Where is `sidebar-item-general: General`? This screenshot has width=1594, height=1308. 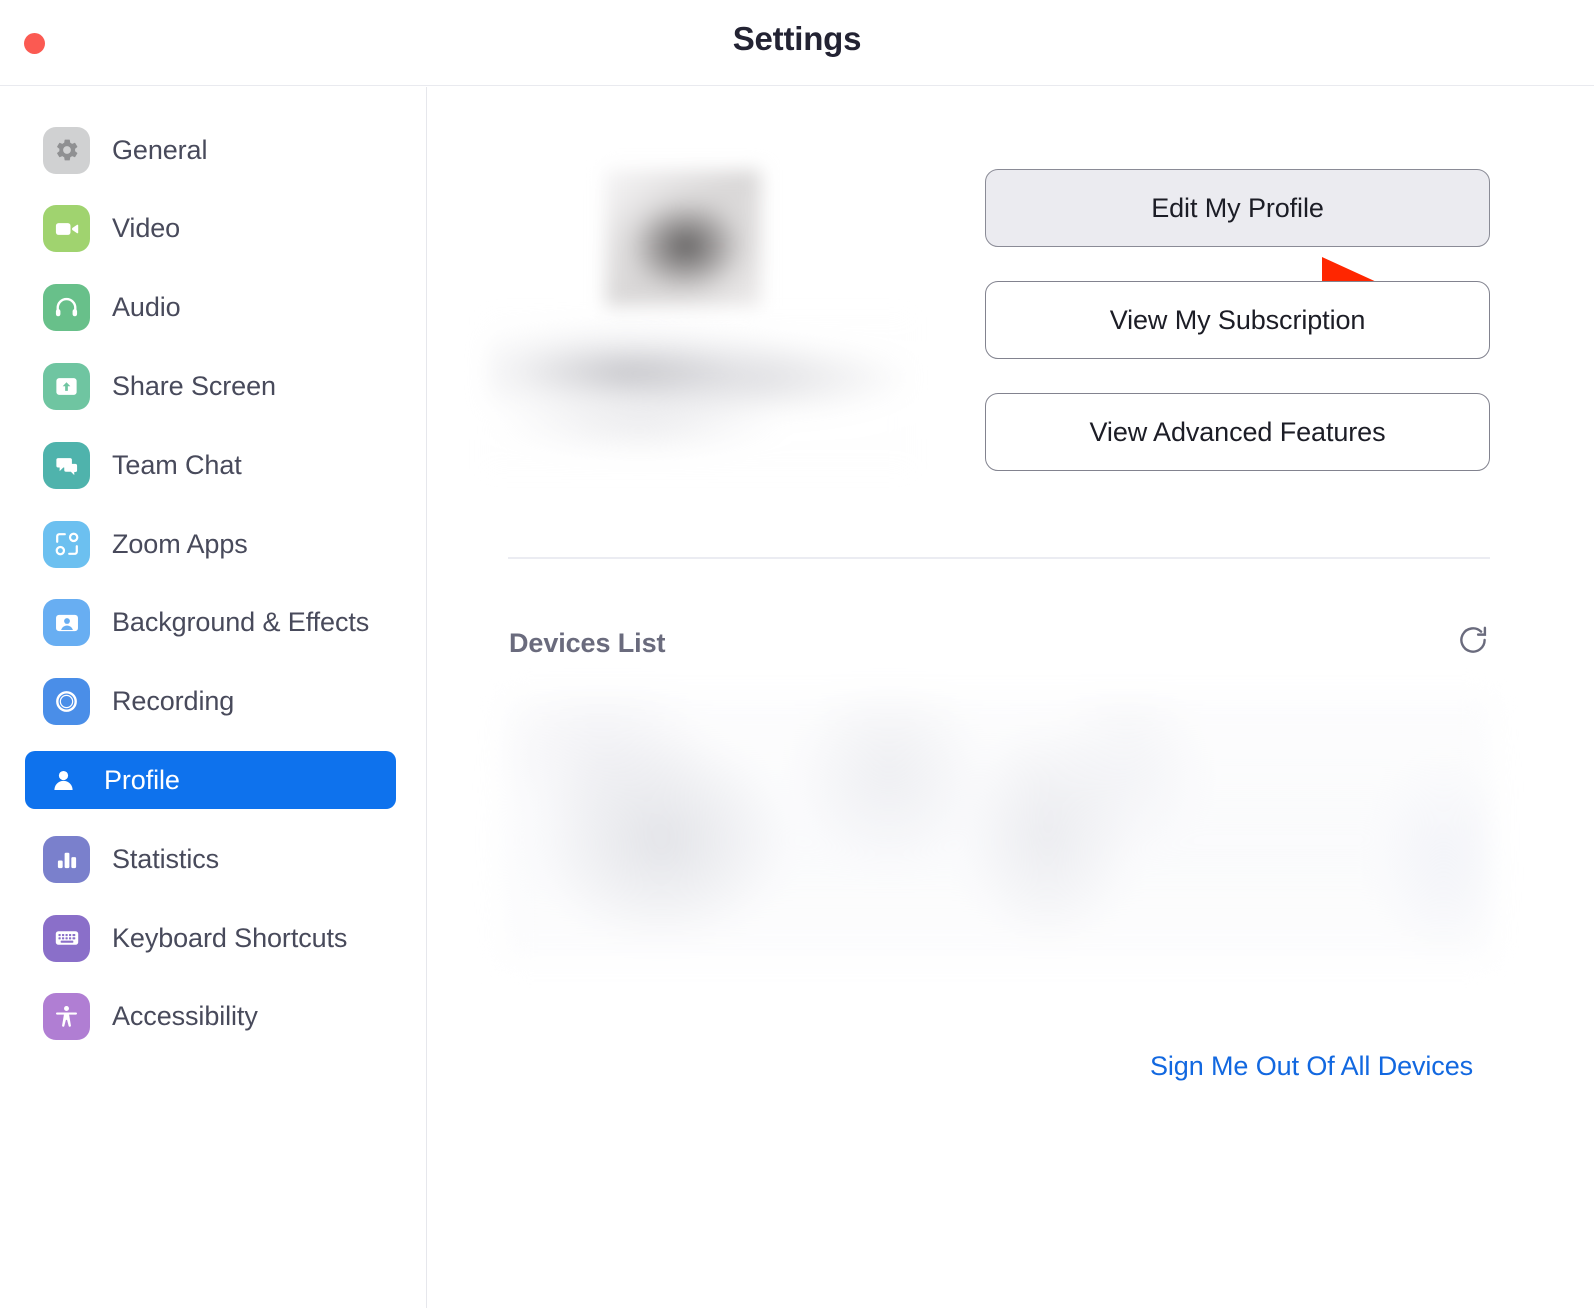 sidebar-item-general: General is located at coordinates (210, 150).